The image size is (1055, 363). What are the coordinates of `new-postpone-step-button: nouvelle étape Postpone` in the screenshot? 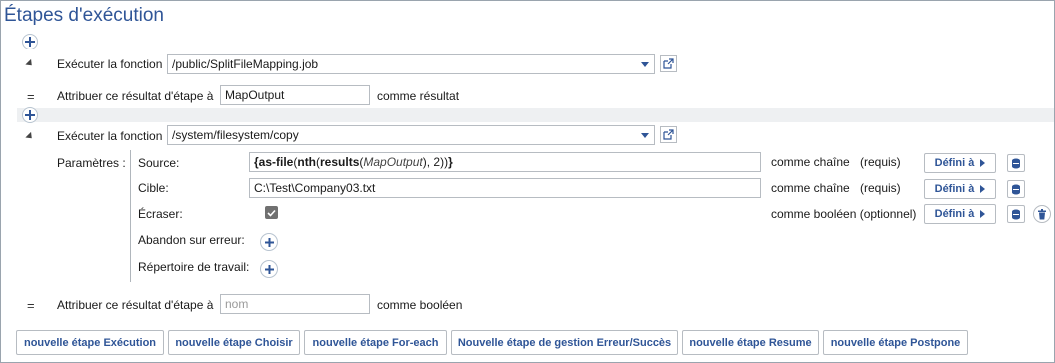 It's located at (895, 342).